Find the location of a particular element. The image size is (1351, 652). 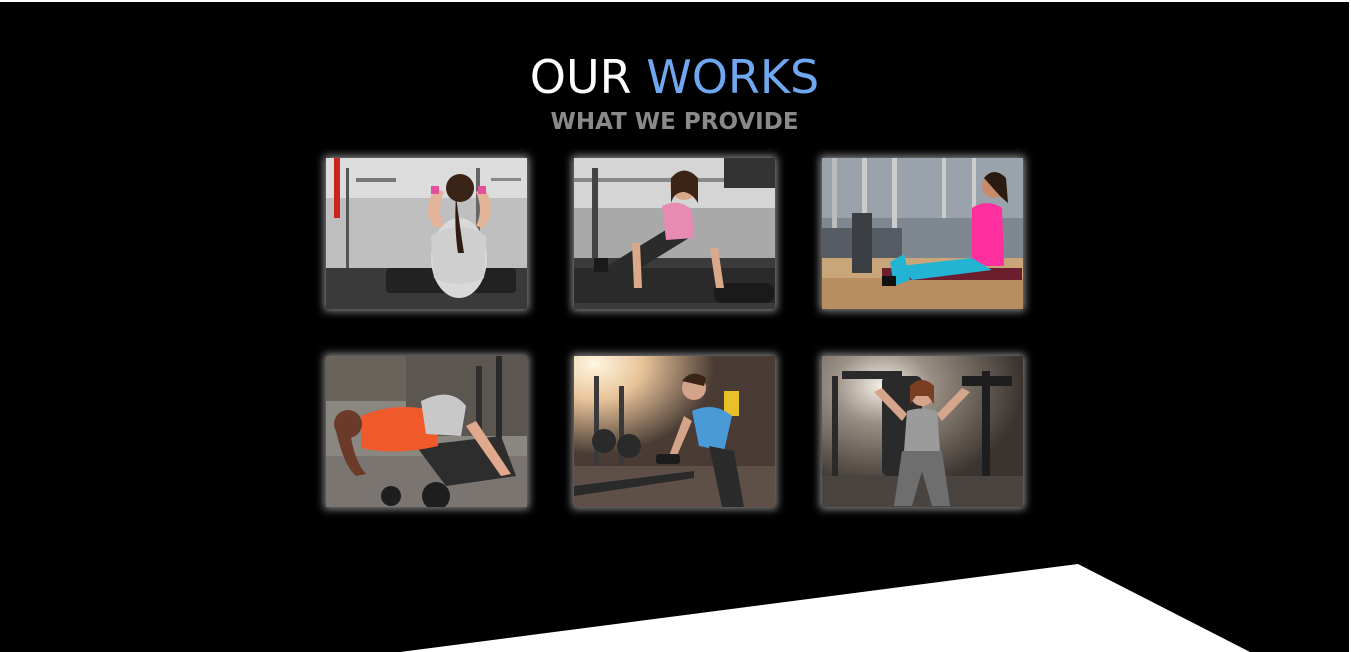

section-title: OUR WORKS is located at coordinates (674, 77).